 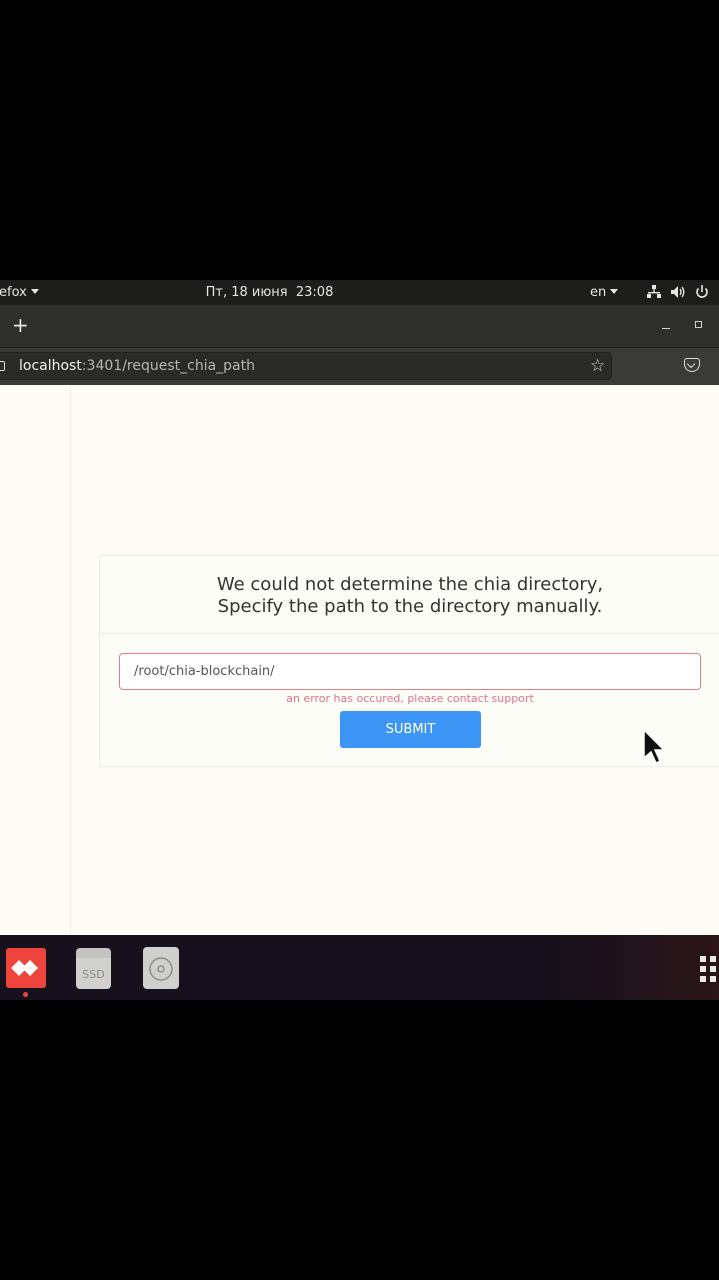 What do you see at coordinates (269, 292) in the screenshot?
I see `clock: Пт, 18 июня 23:08` at bounding box center [269, 292].